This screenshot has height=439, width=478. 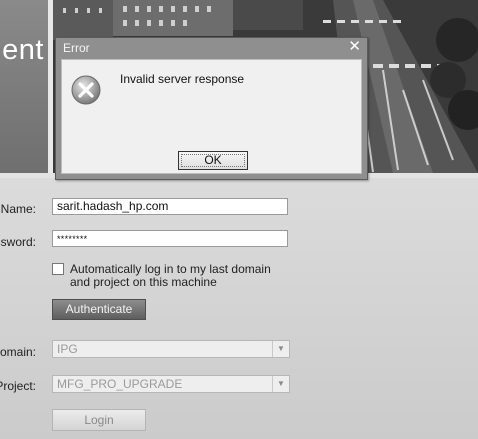 What do you see at coordinates (182, 79) in the screenshot?
I see `dialog-message: Invalid server response` at bounding box center [182, 79].